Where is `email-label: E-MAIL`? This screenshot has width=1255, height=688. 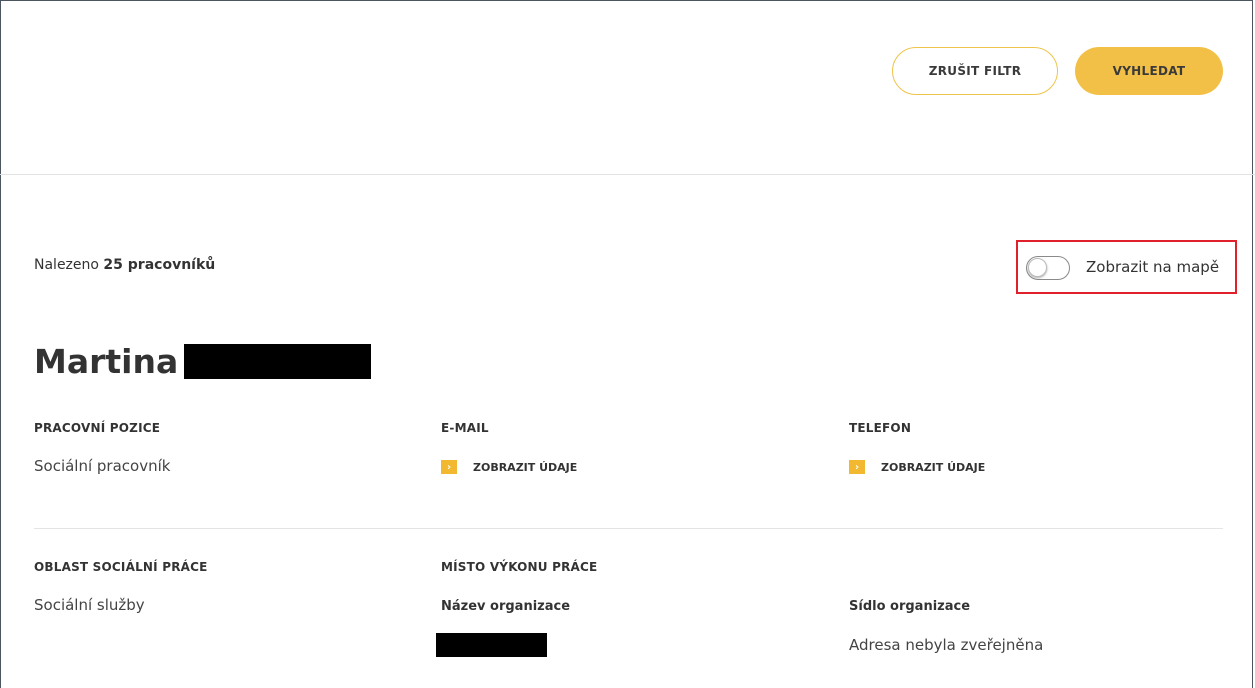
email-label: E-MAIL is located at coordinates (465, 428).